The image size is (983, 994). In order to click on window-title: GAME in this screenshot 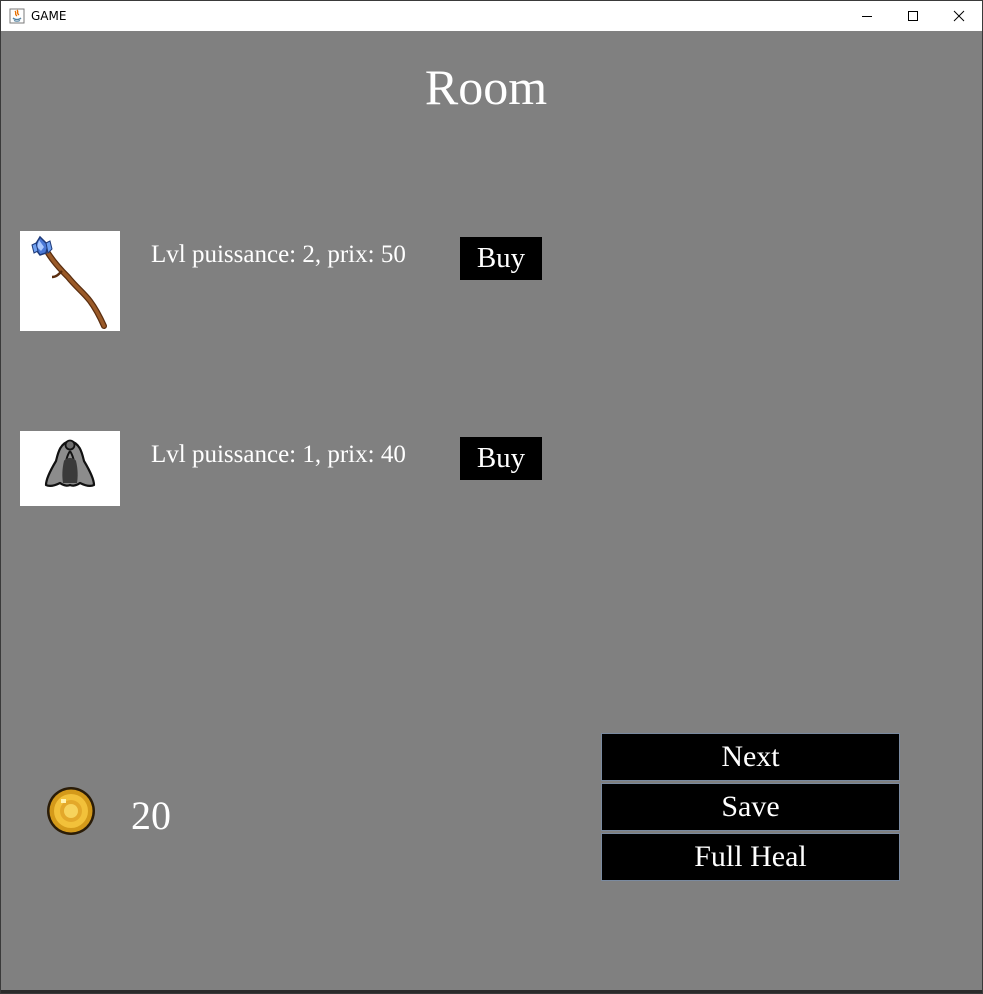, I will do `click(49, 16)`.